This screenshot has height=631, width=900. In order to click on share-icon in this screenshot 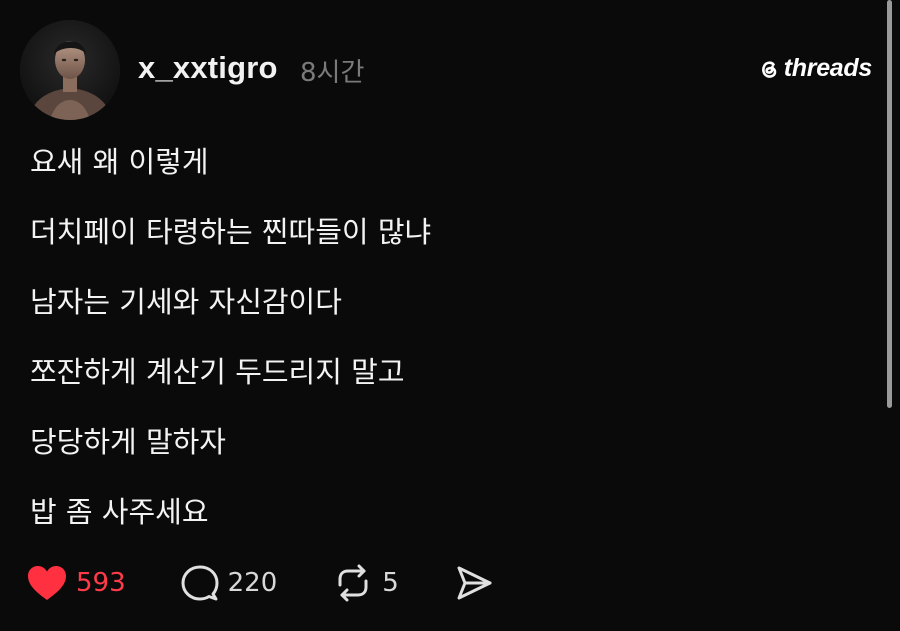, I will do `click(474, 583)`.